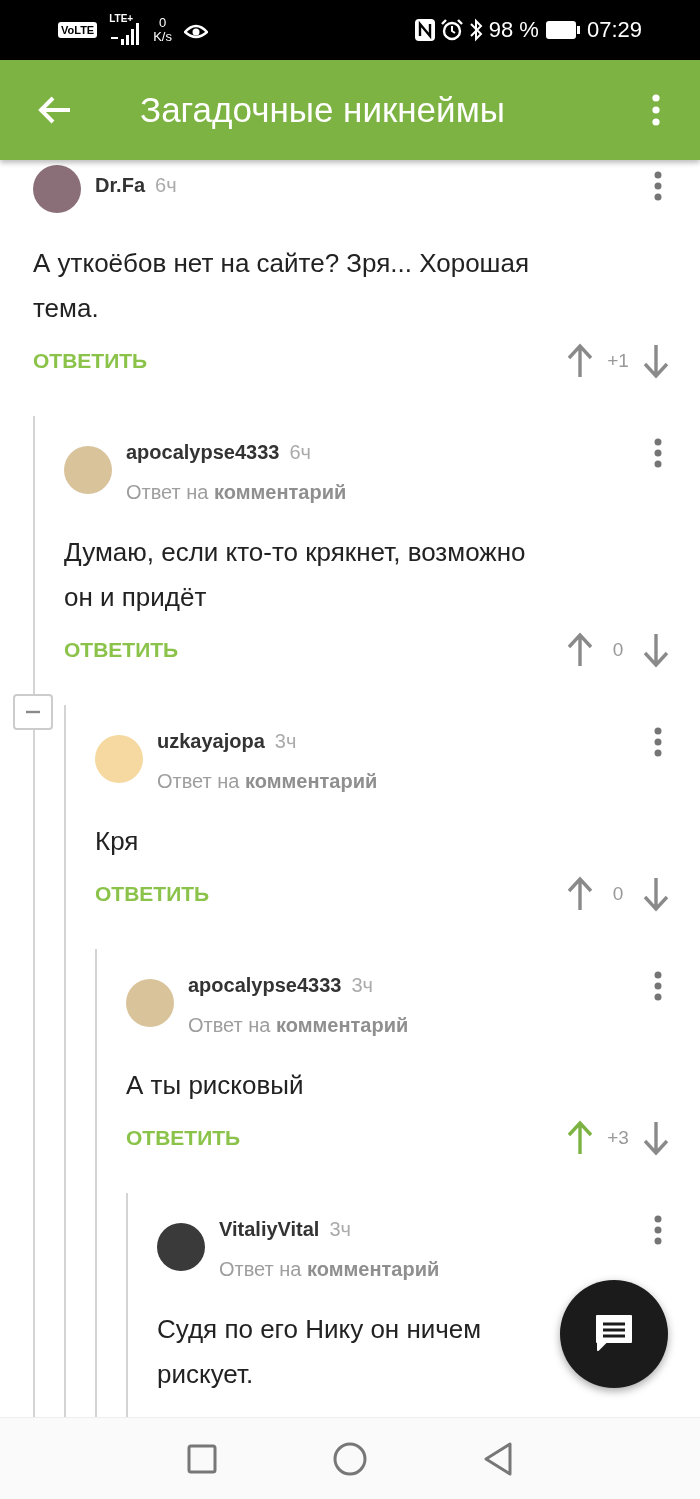  Describe the element at coordinates (163, 23) in the screenshot. I see `speed-value: 0` at that location.